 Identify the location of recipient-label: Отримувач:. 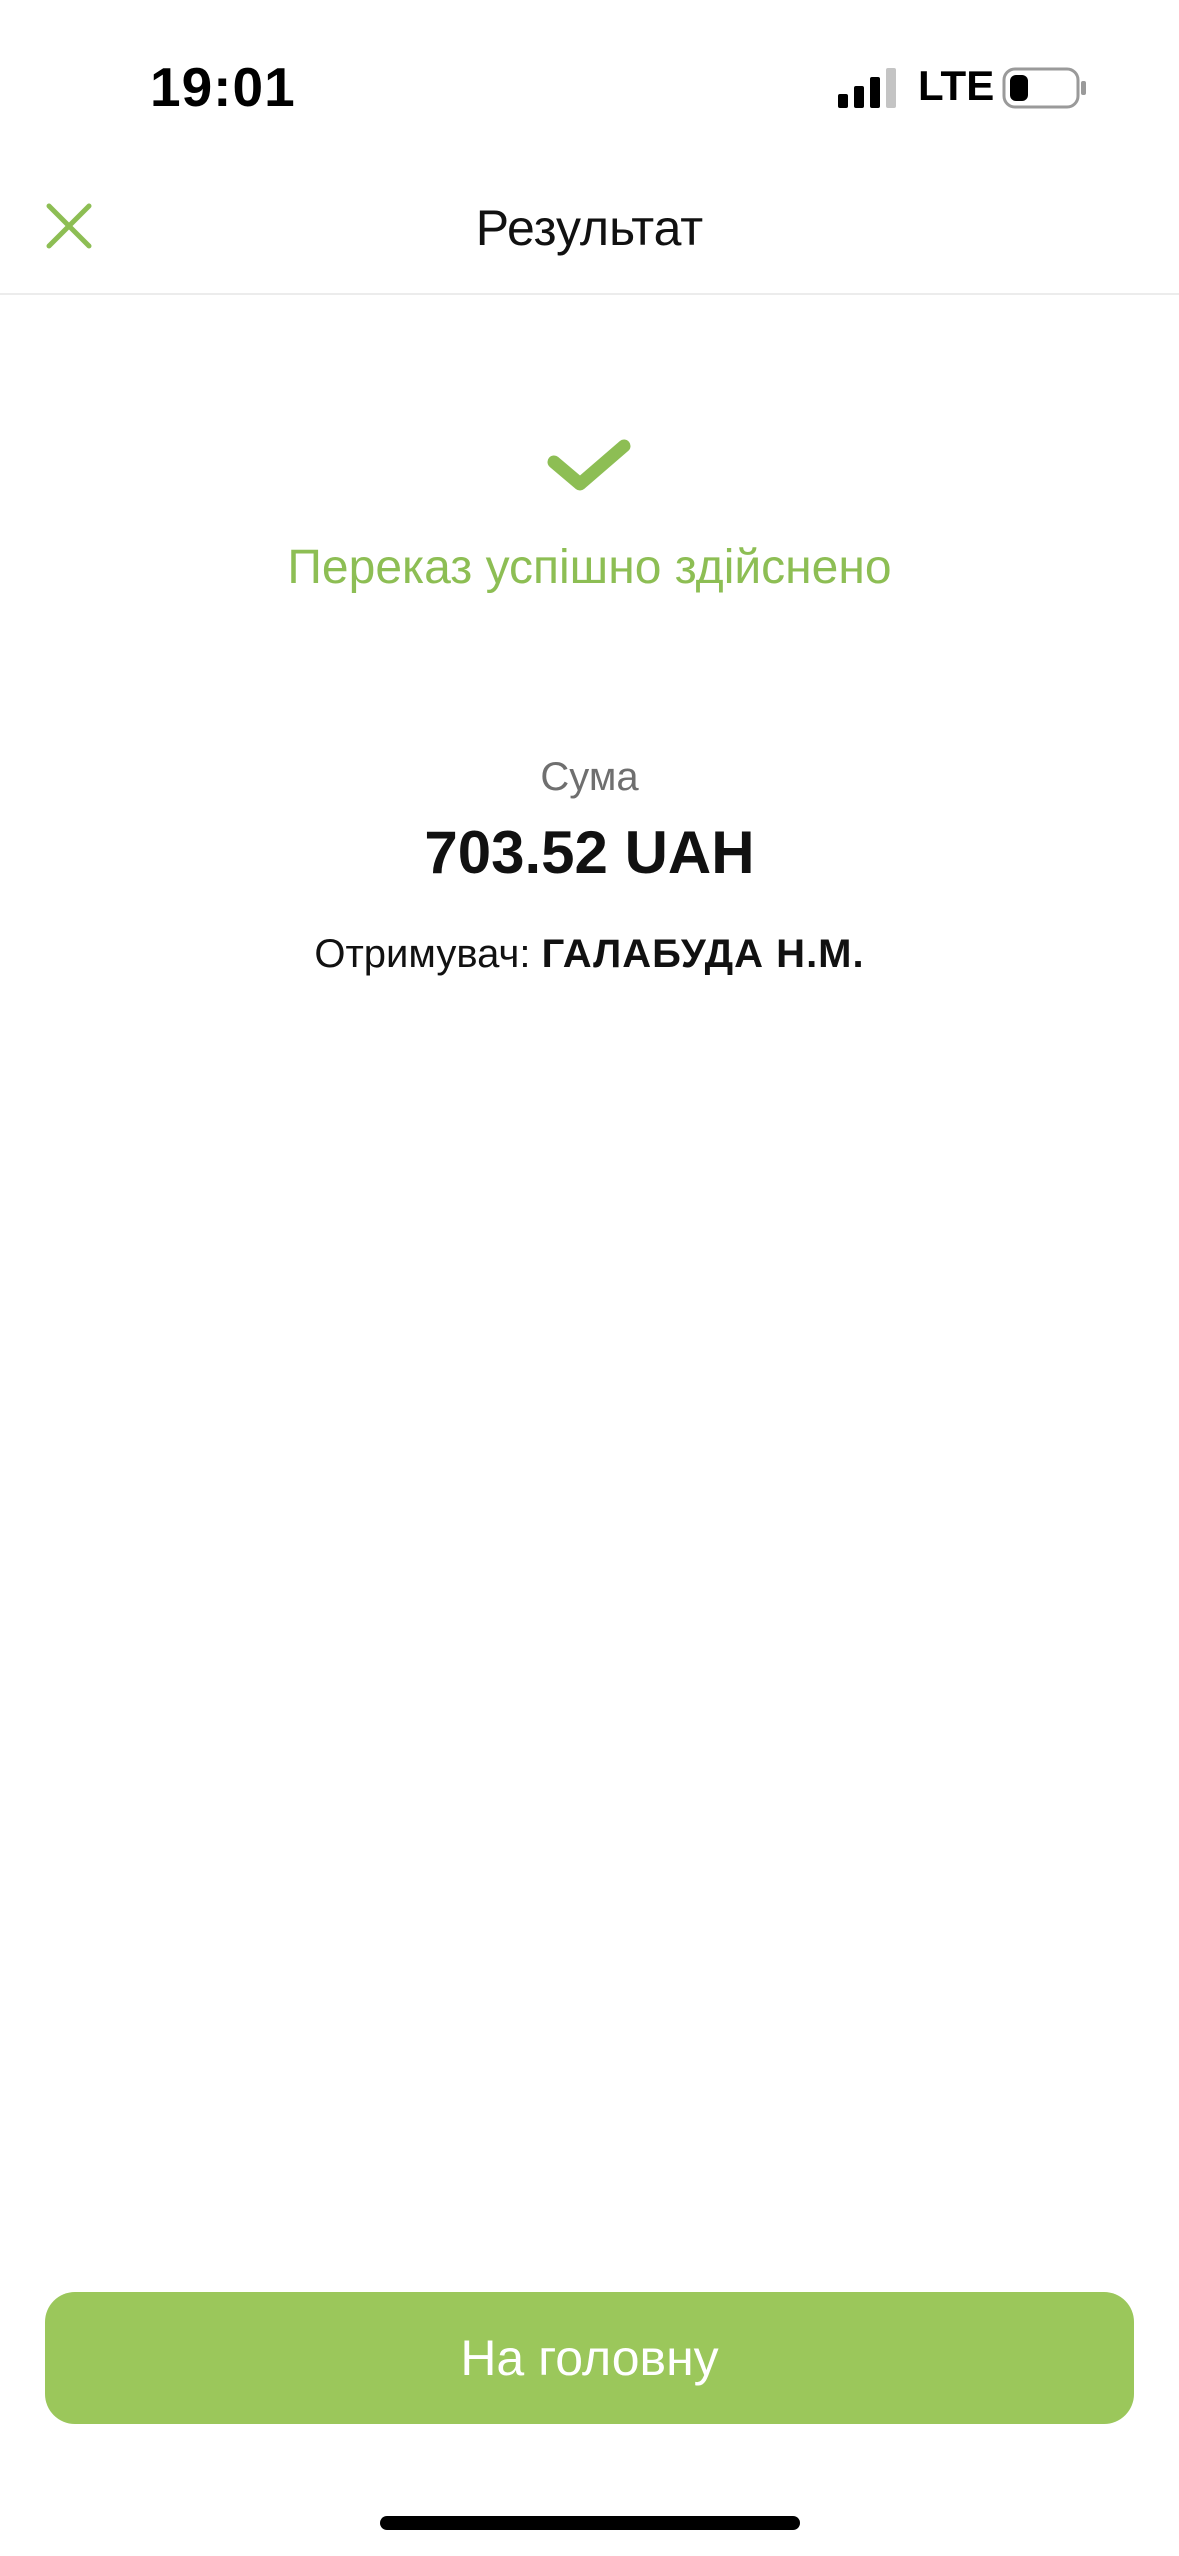
(428, 954).